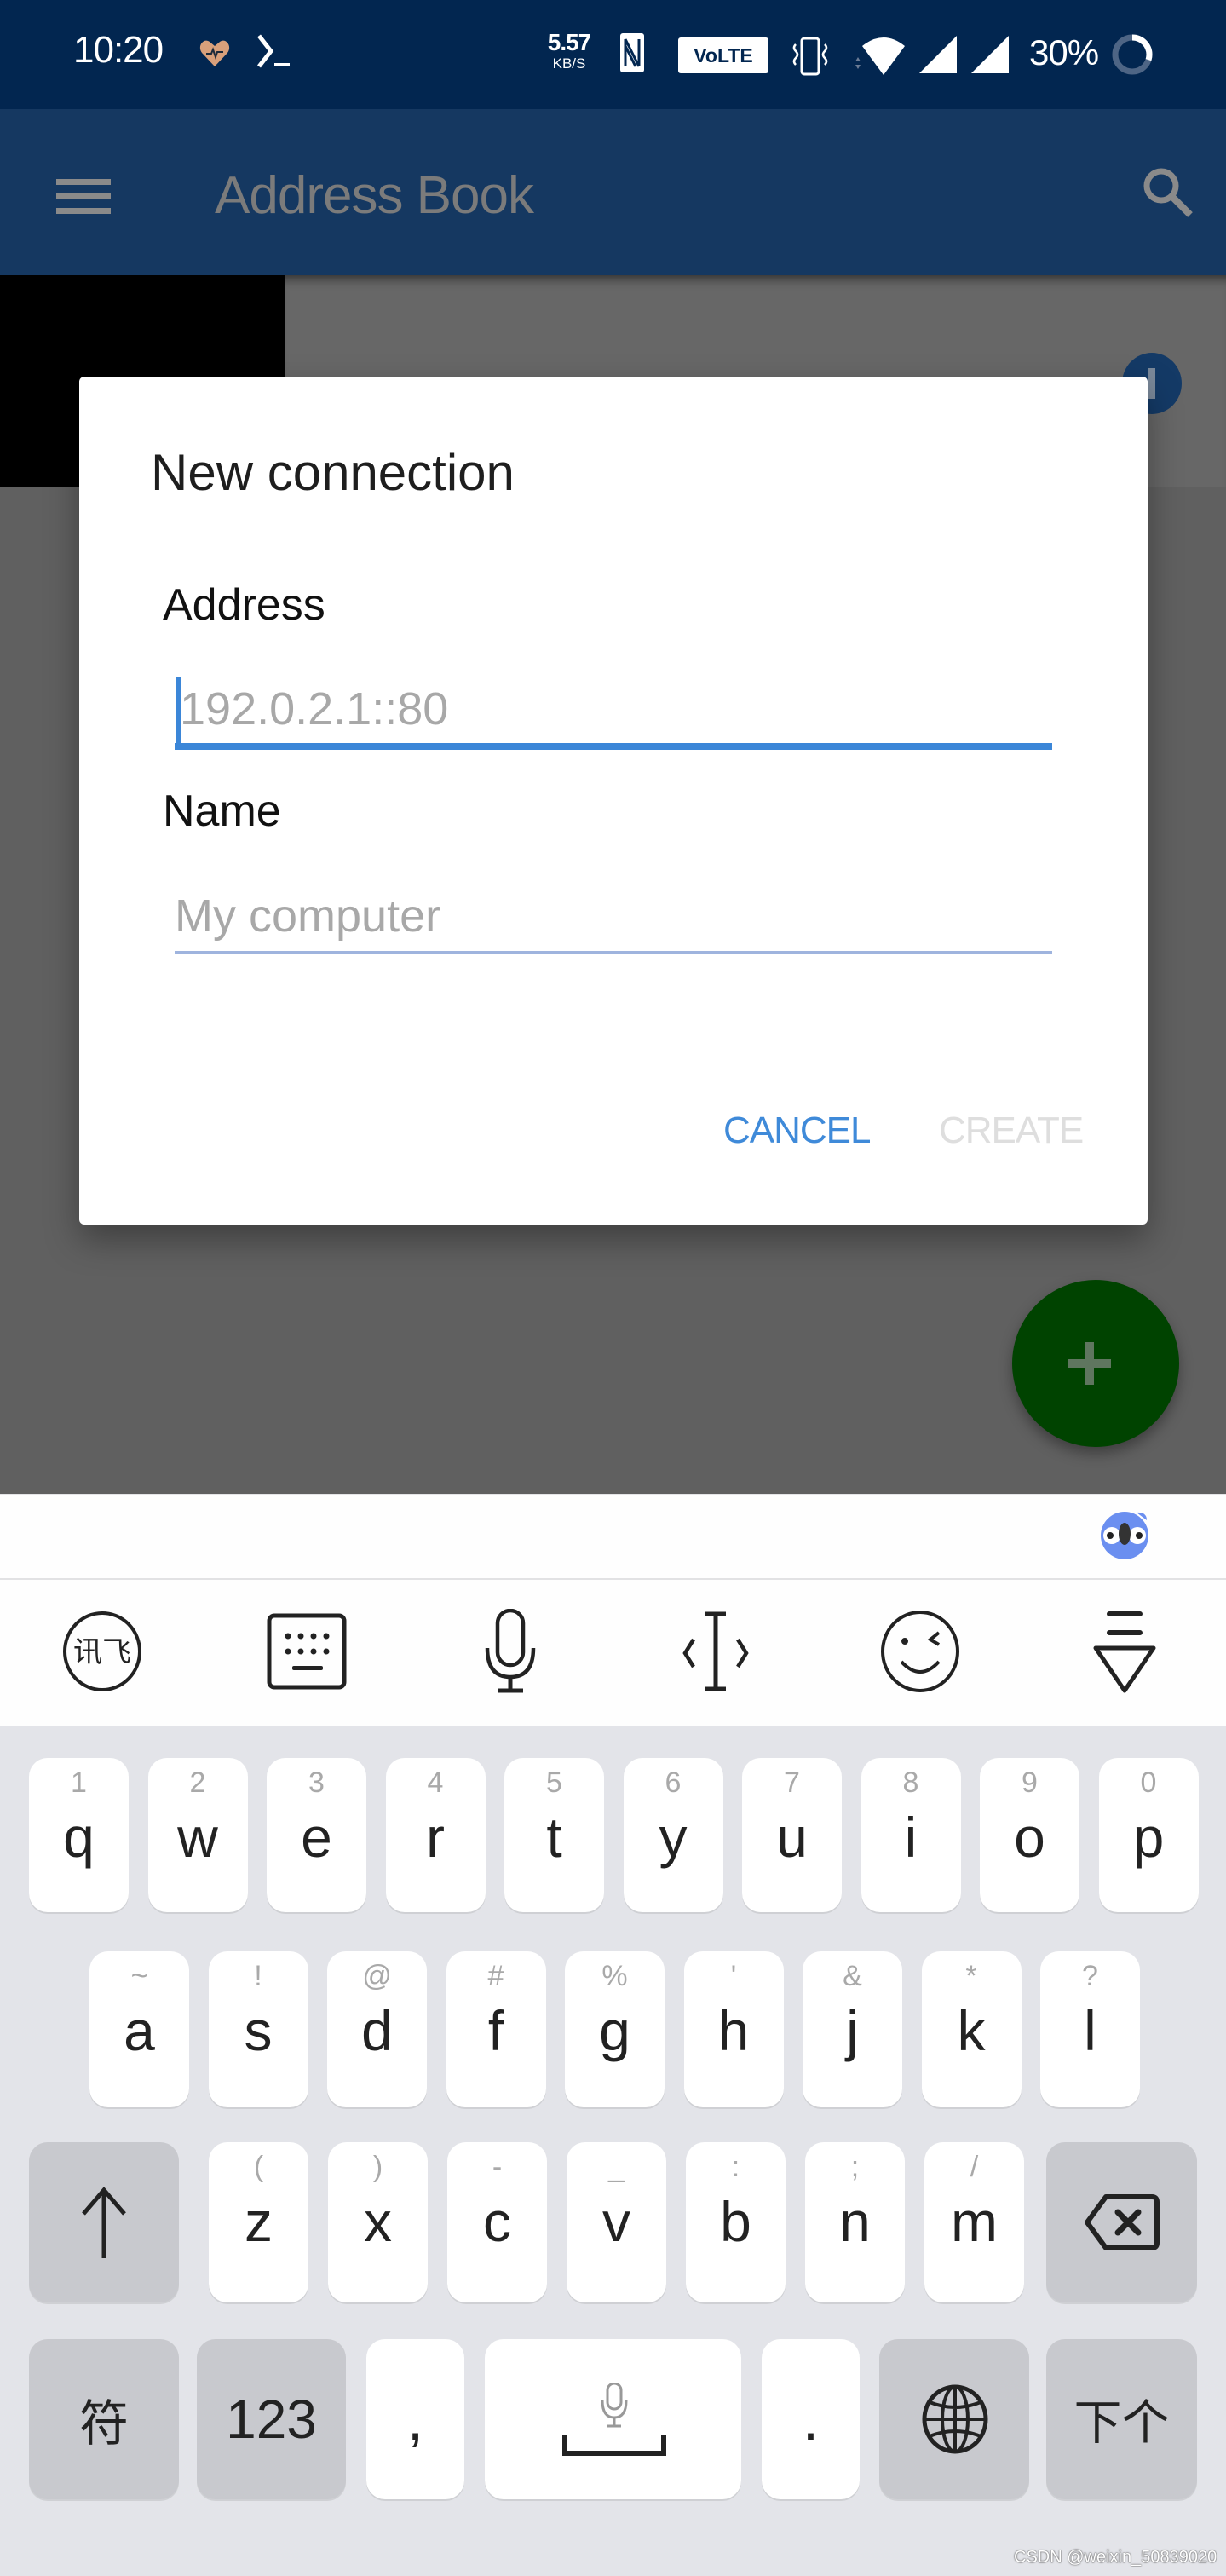  Describe the element at coordinates (613, 917) in the screenshot. I see `name-input` at that location.